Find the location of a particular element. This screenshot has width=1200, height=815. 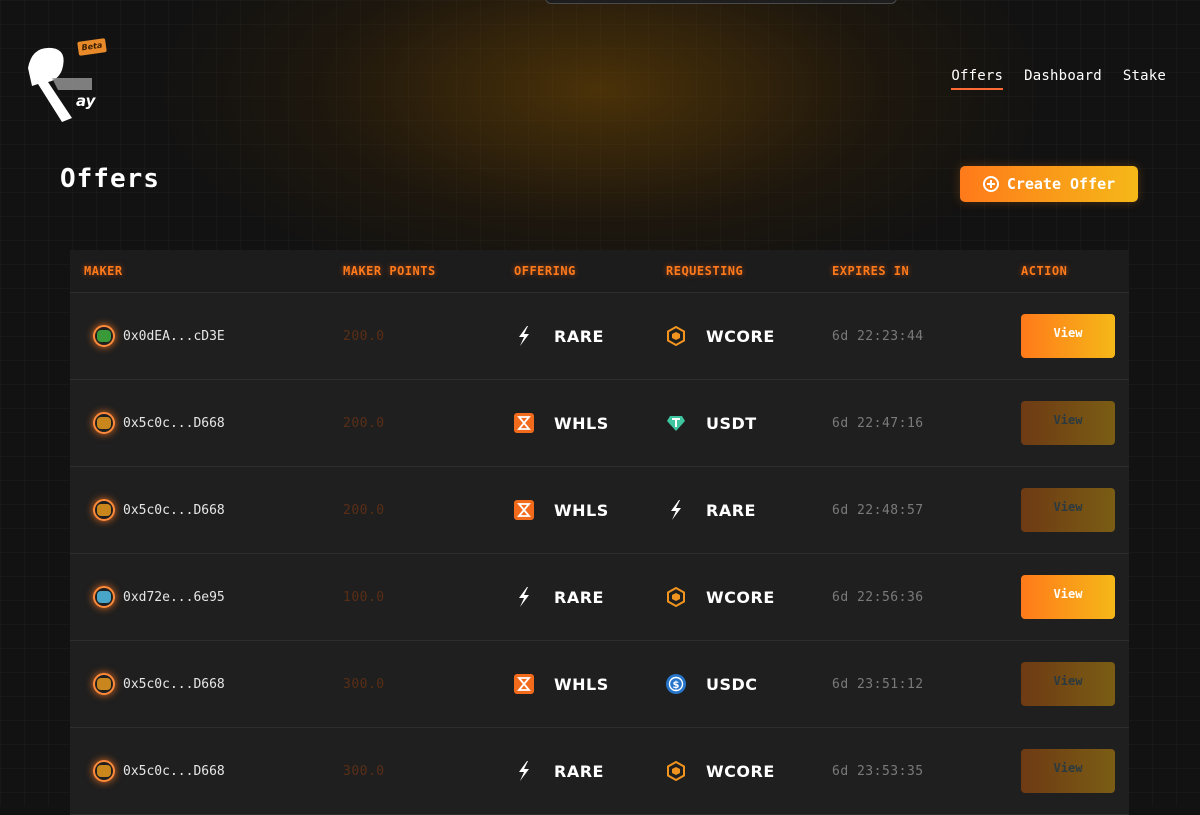

nav-offers: Offers is located at coordinates (977, 79).